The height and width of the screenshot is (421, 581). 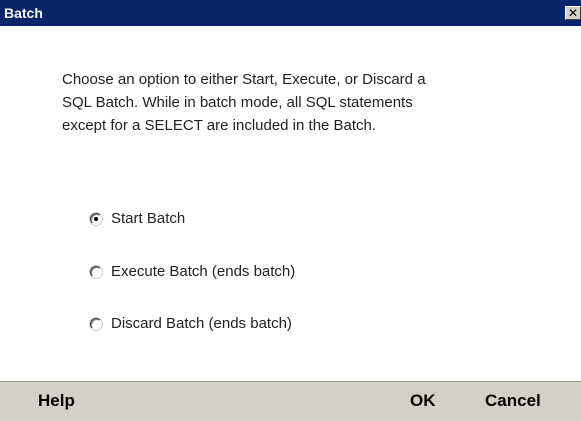 I want to click on radio-execute-batch, so click(x=96, y=272).